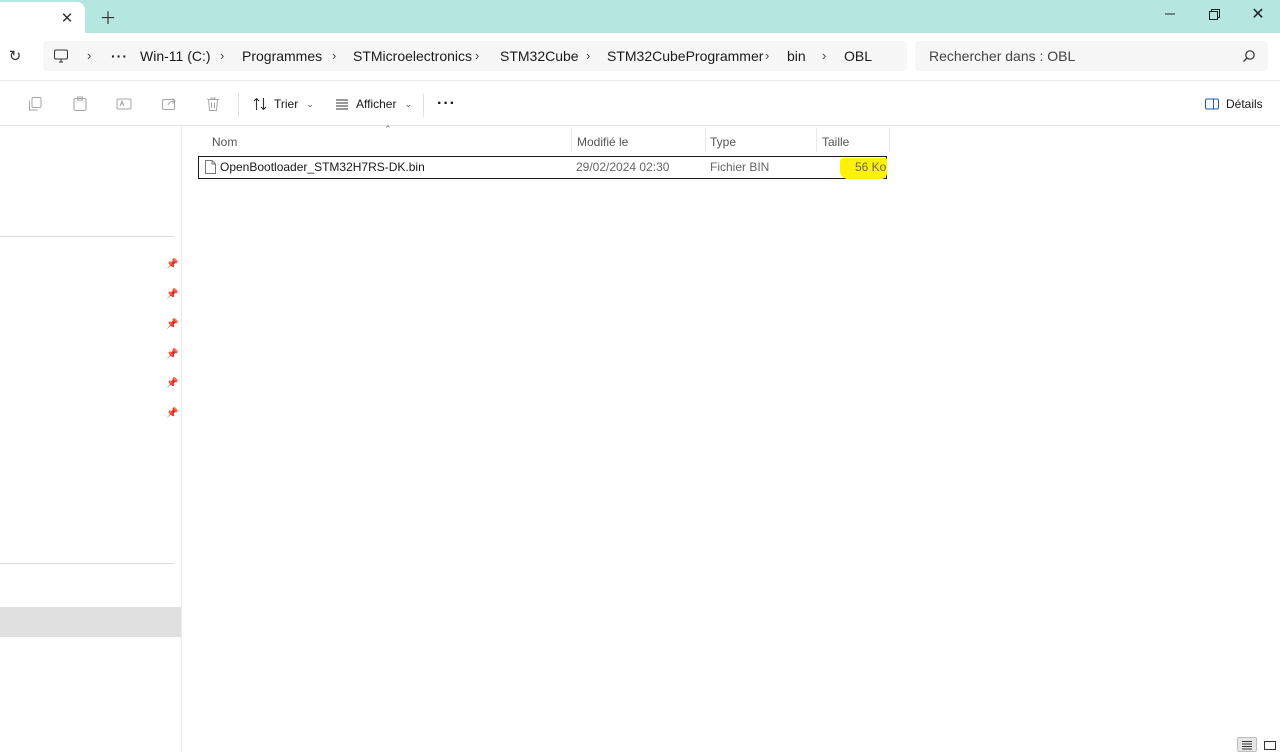 Image resolution: width=1280 pixels, height=752 pixels. I want to click on tab-close-icon: ✕, so click(67, 18).